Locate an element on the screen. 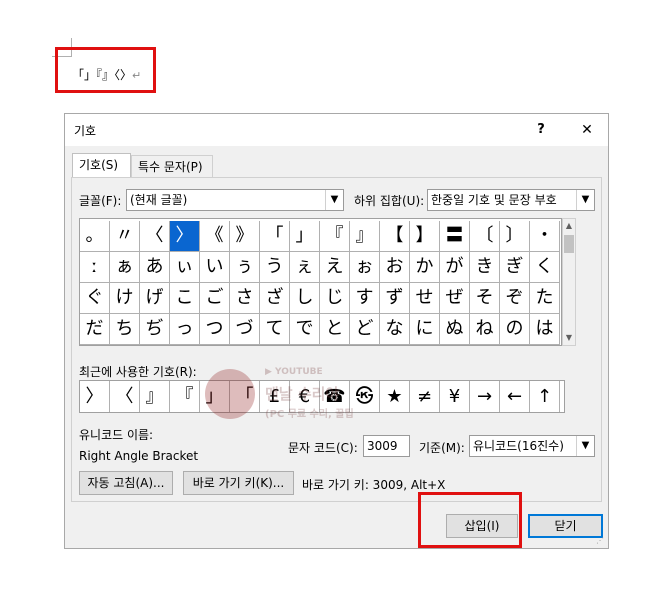 This screenshot has width=666, height=610. watermark-subtitle: (PC 무료 수리, 꿀팁 is located at coordinates (309, 414).